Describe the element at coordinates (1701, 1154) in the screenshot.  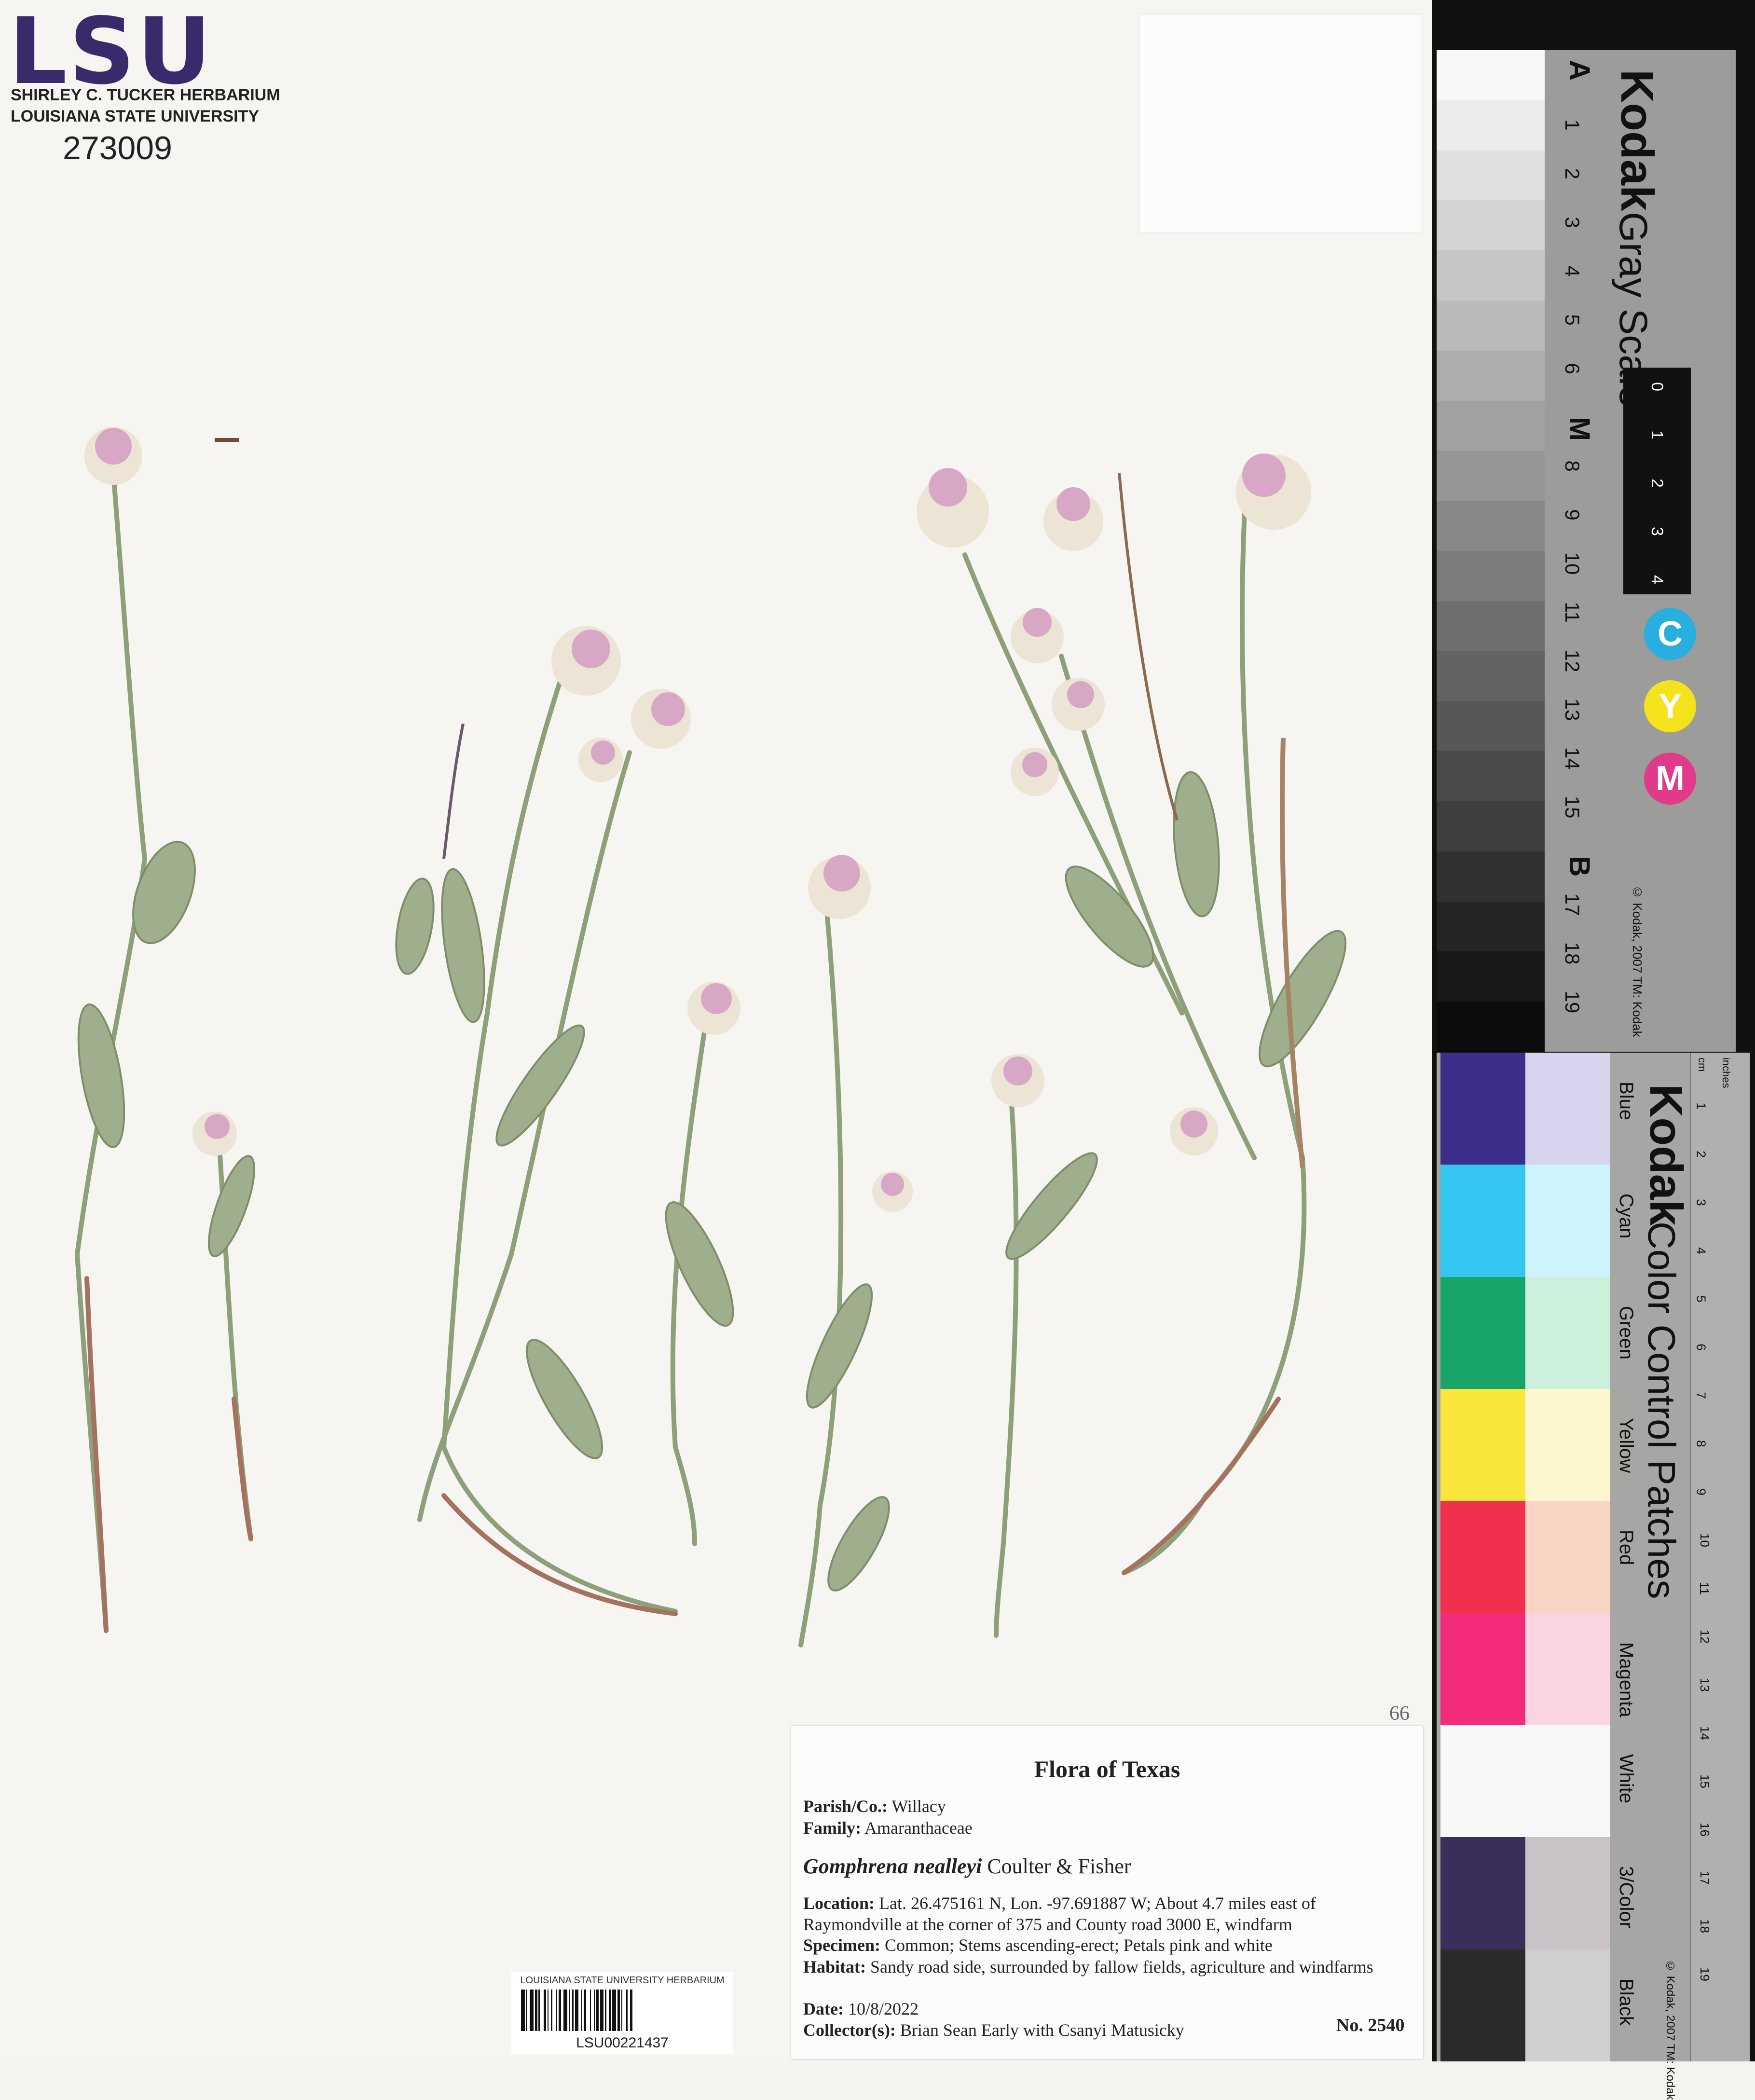
I see `ruler-number: 2` at that location.